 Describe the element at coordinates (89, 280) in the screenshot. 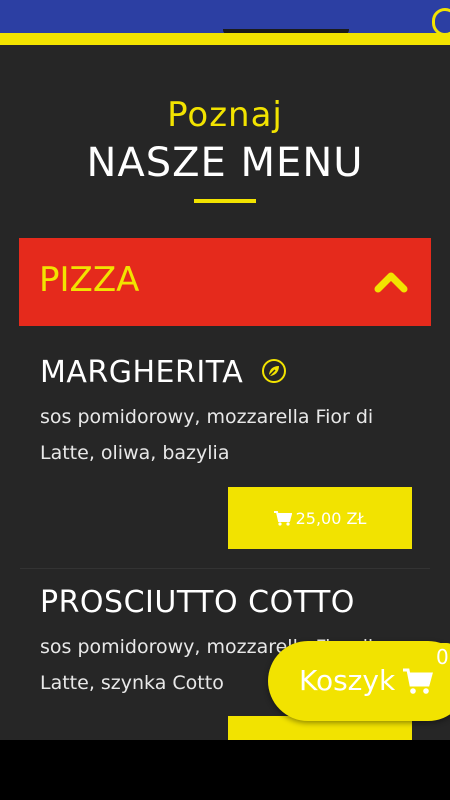

I see `category-label: PIZZA` at that location.